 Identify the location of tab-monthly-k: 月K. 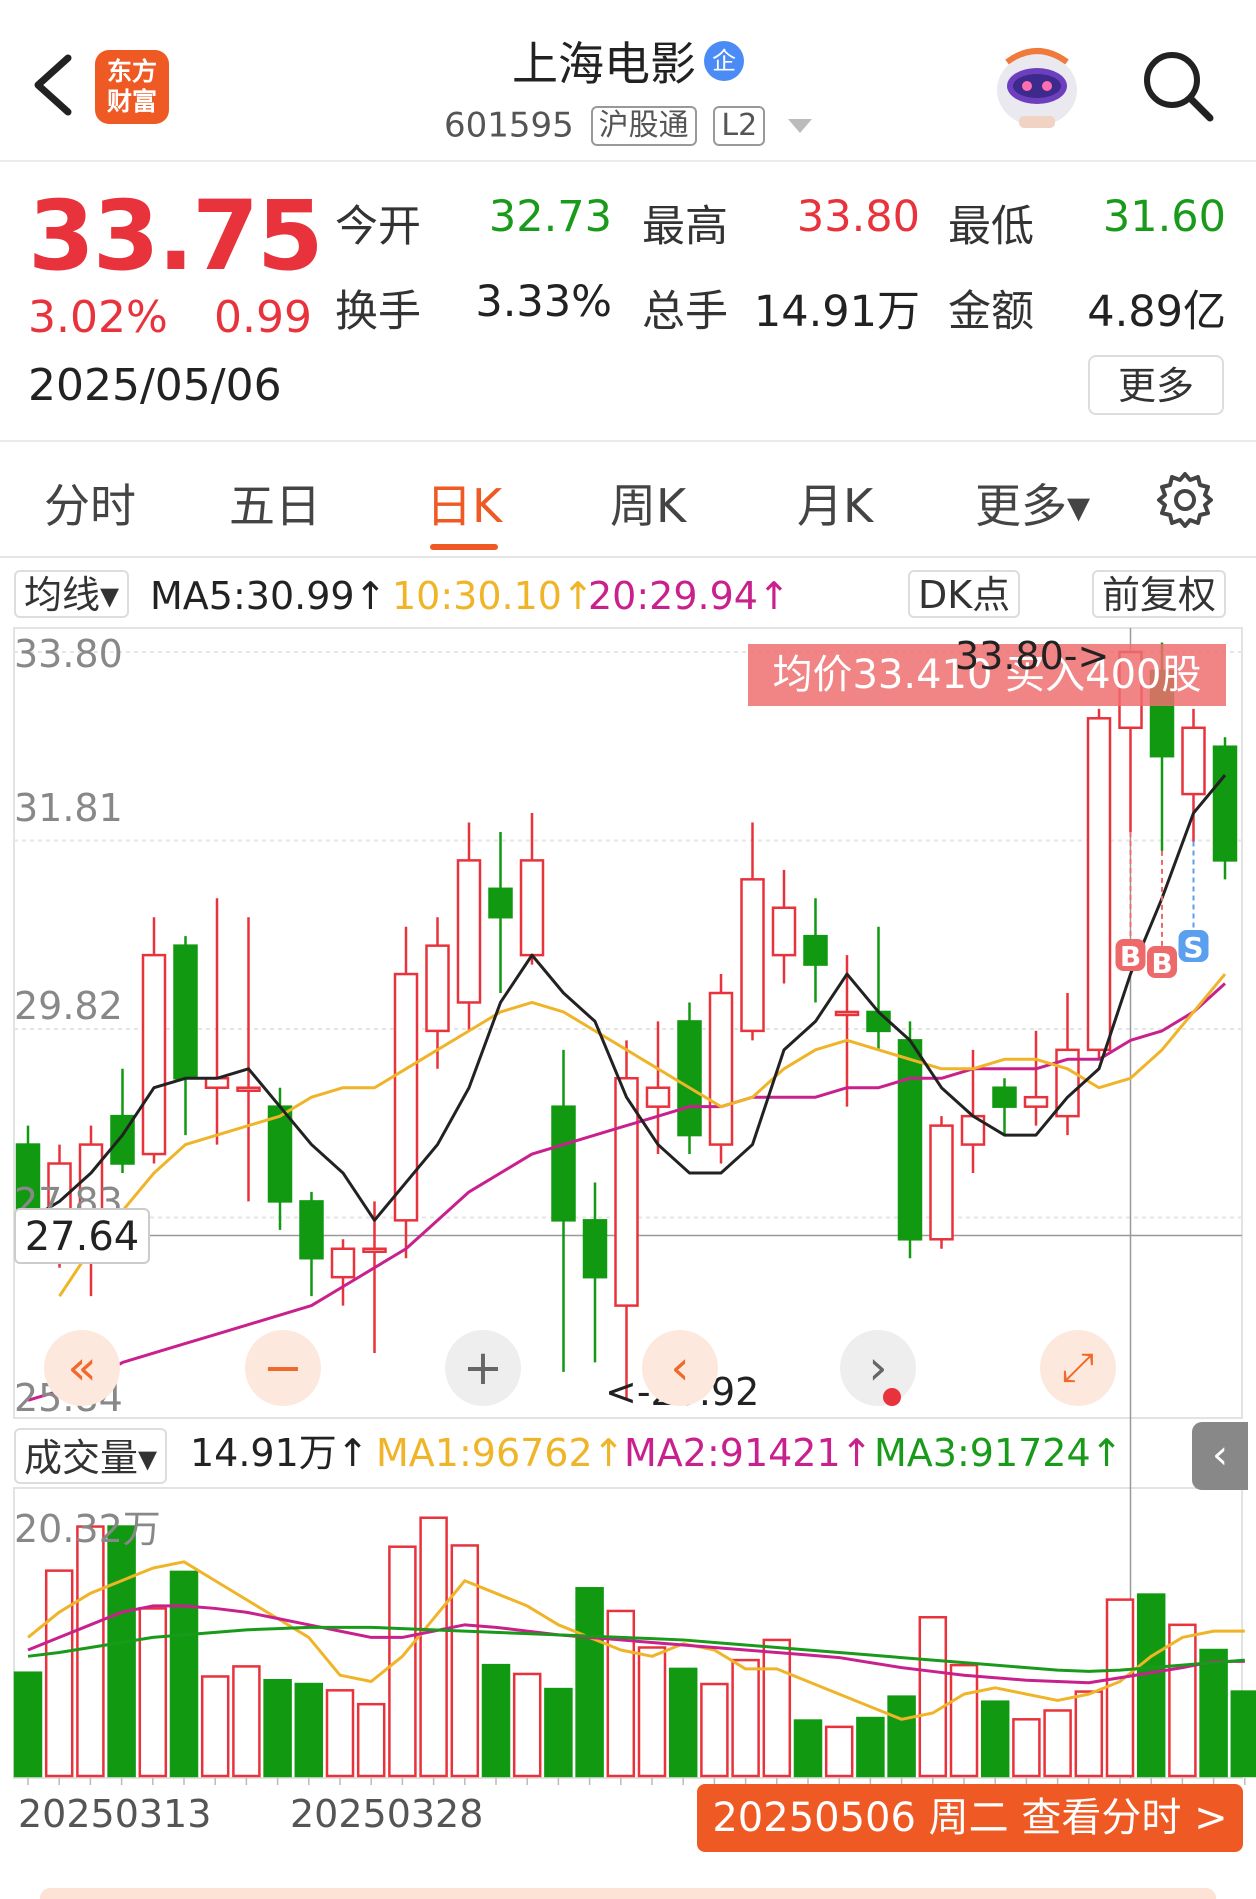
(835, 503).